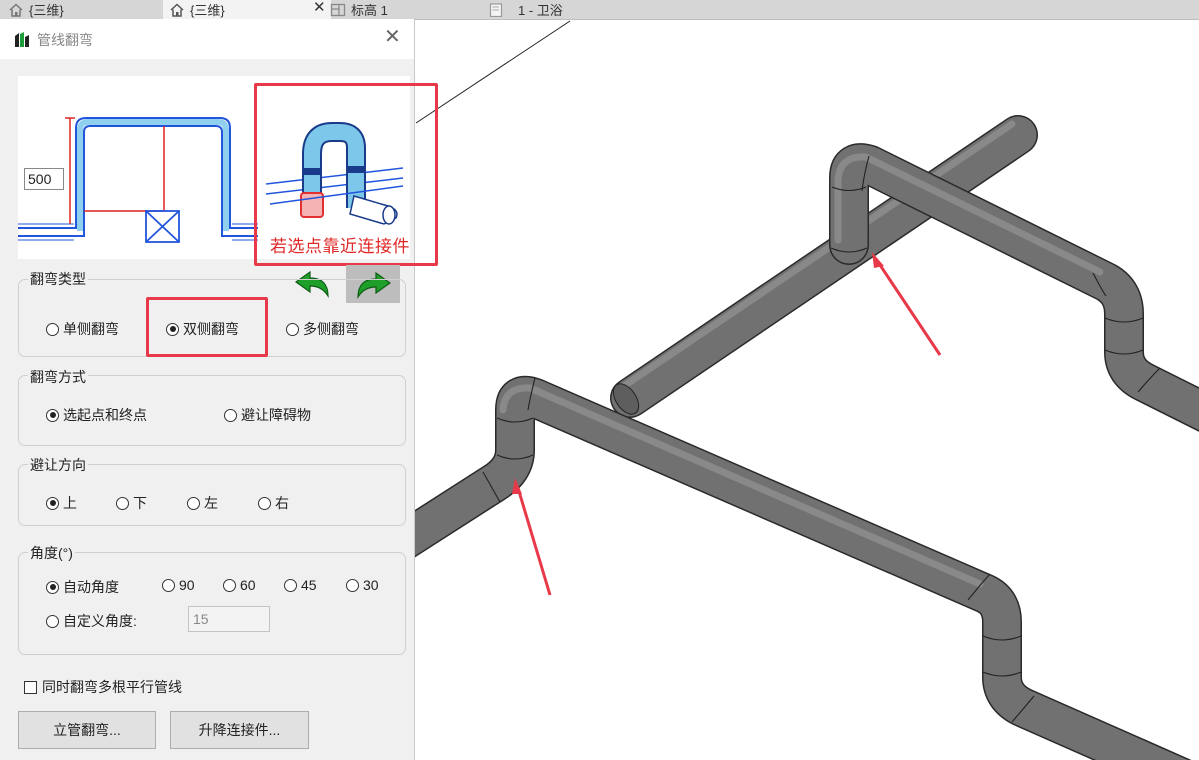 Image resolution: width=1199 pixels, height=760 pixels. Describe the element at coordinates (58, 377) in the screenshot. I see `group-label-bend-method: 翻弯方式` at that location.